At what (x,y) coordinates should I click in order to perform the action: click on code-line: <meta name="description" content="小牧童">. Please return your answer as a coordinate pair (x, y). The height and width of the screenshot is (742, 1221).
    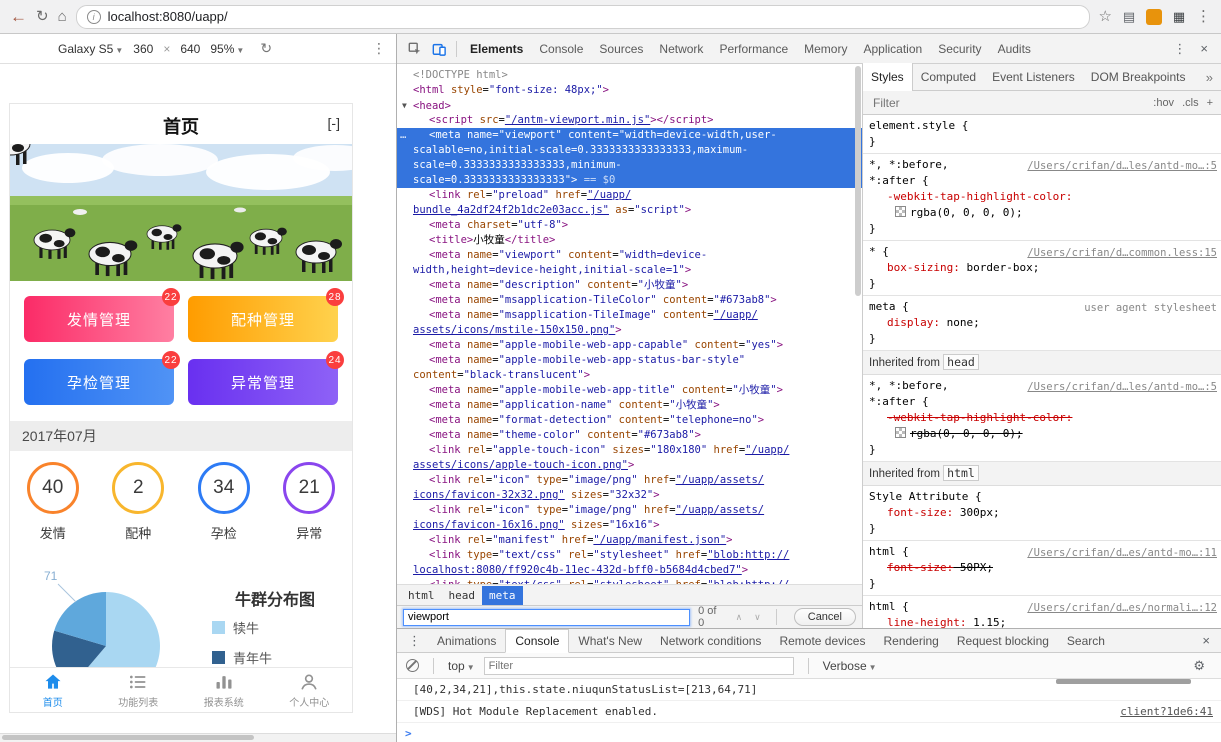
    Looking at the image, I should click on (629, 285).